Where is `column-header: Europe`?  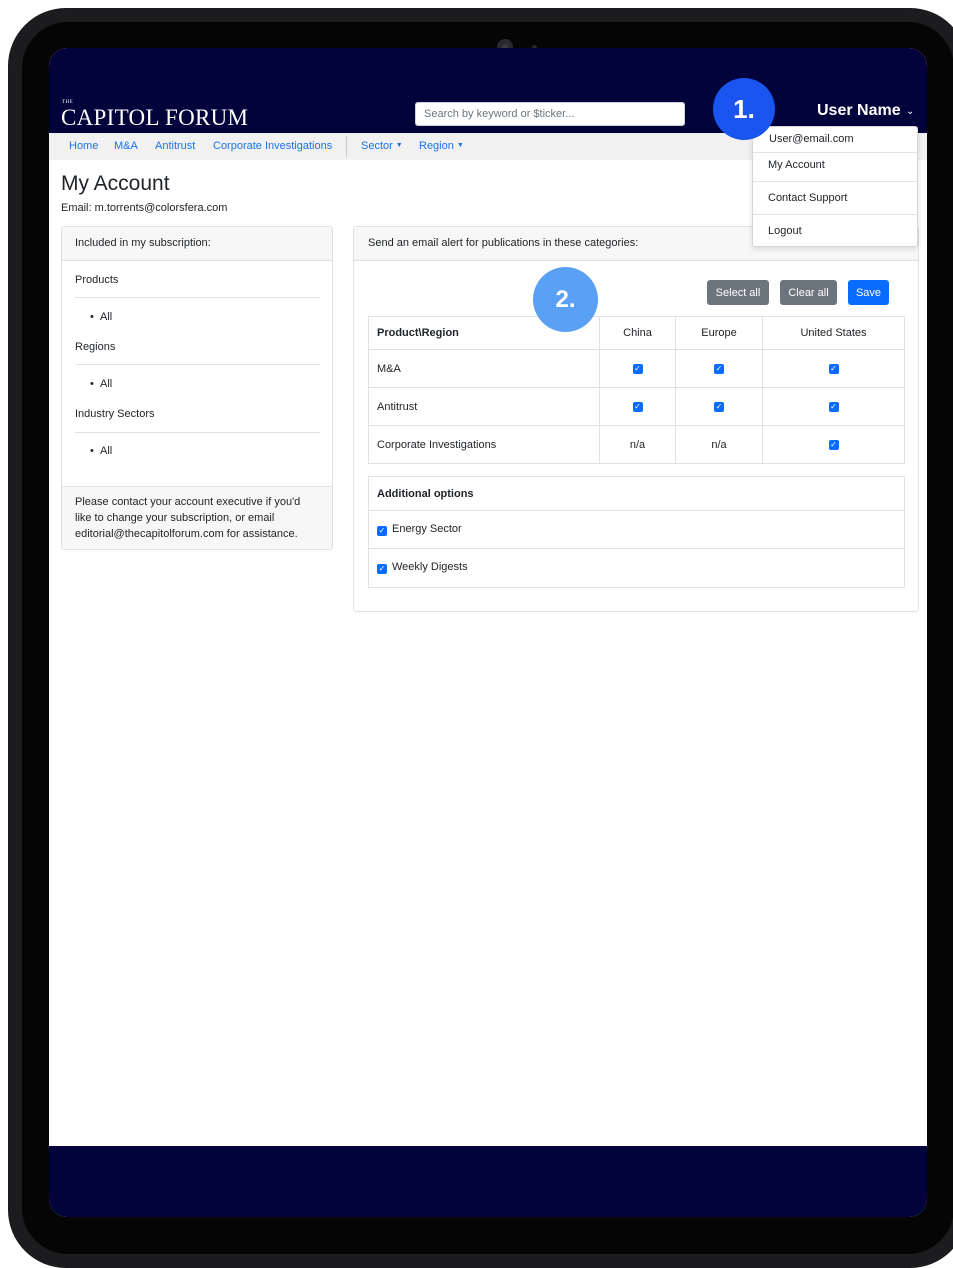
column-header: Europe is located at coordinates (719, 333).